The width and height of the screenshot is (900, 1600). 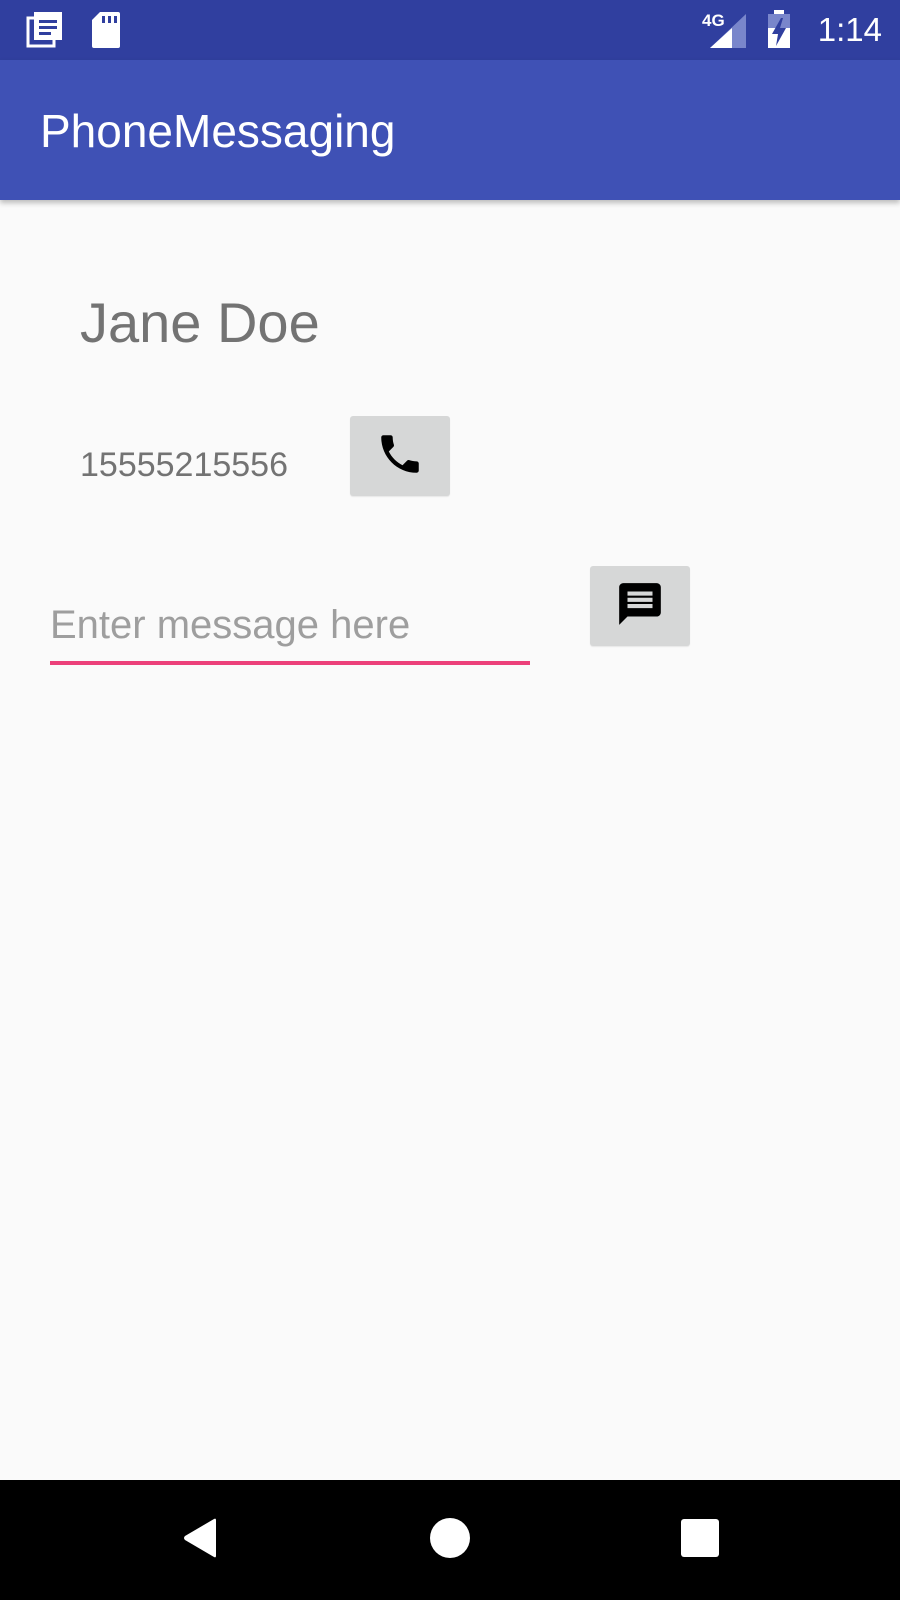 I want to click on contact-name: Jane Doe, so click(x=200, y=322).